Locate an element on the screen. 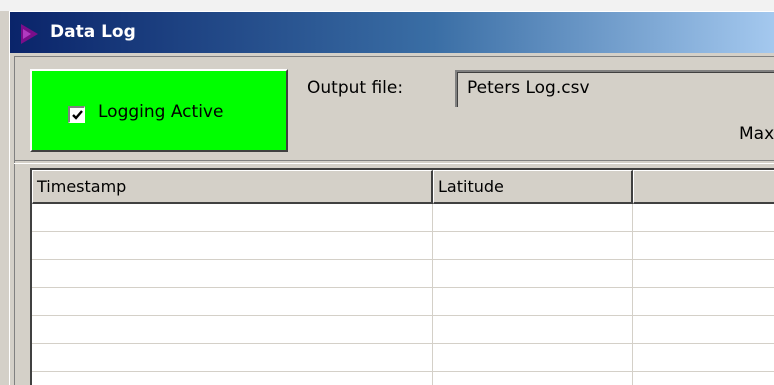 This screenshot has height=385, width=774. column-header-extra is located at coordinates (703, 187).